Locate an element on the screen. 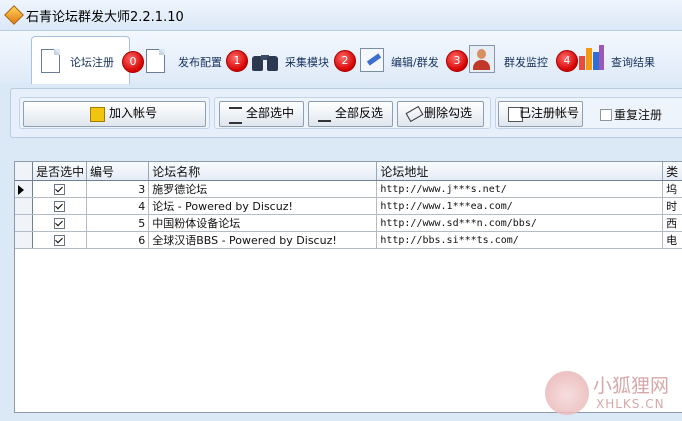  title-bar: 石青论坛群发大师2.2.1.10 is located at coordinates (341, 15).